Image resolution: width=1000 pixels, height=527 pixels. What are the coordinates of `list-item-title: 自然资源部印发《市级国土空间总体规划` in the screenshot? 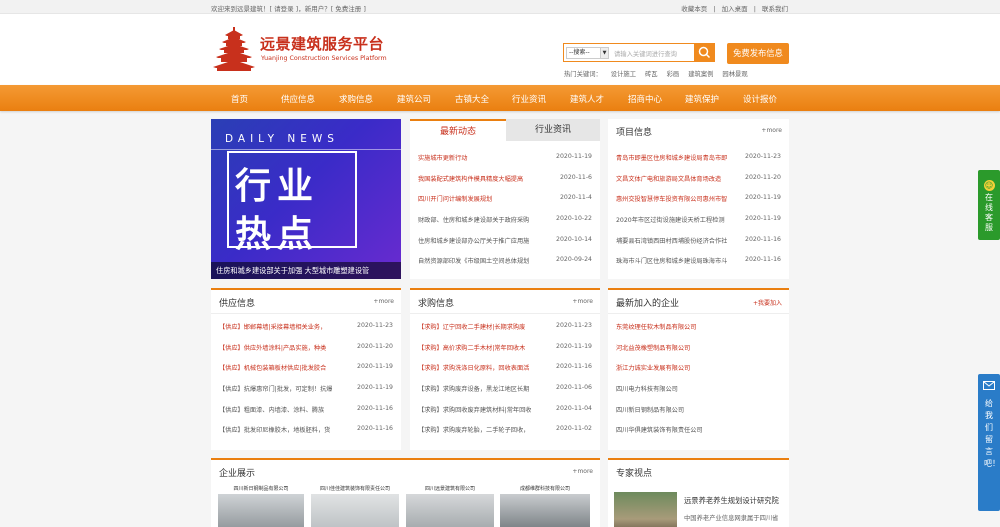 It's located at (473, 260).